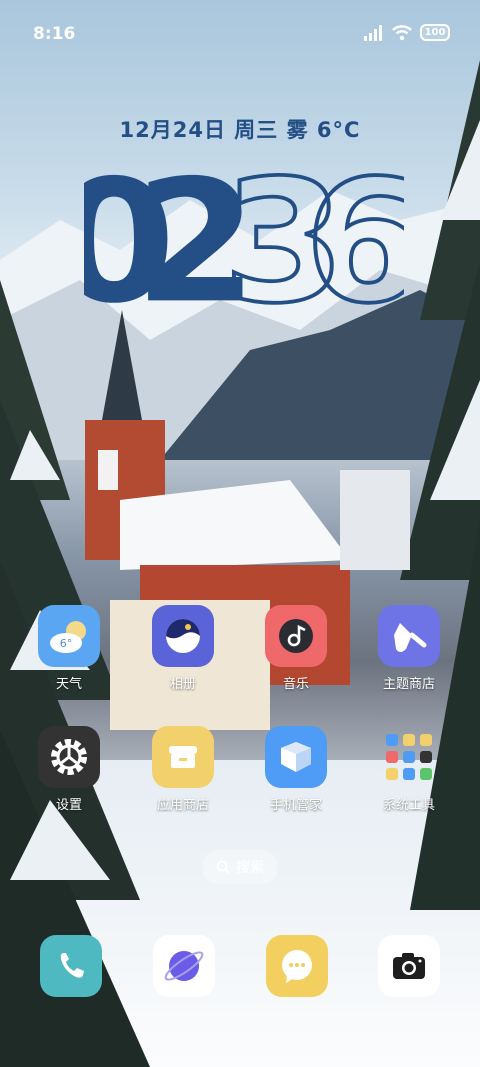 This screenshot has height=1067, width=480. Describe the element at coordinates (182, 684) in the screenshot. I see `app-label: 相册` at that location.